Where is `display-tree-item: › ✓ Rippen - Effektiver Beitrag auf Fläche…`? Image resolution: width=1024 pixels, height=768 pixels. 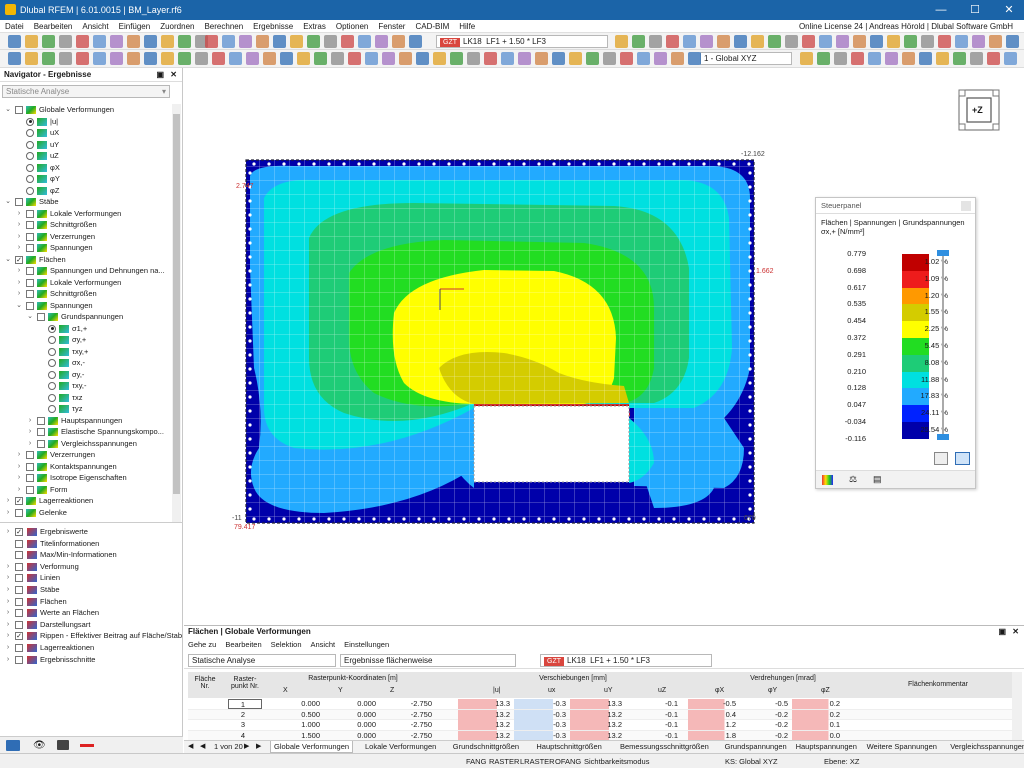 display-tree-item: › ✓ Rippen - Effektiver Beitrag auf Fläche… is located at coordinates (91, 636).